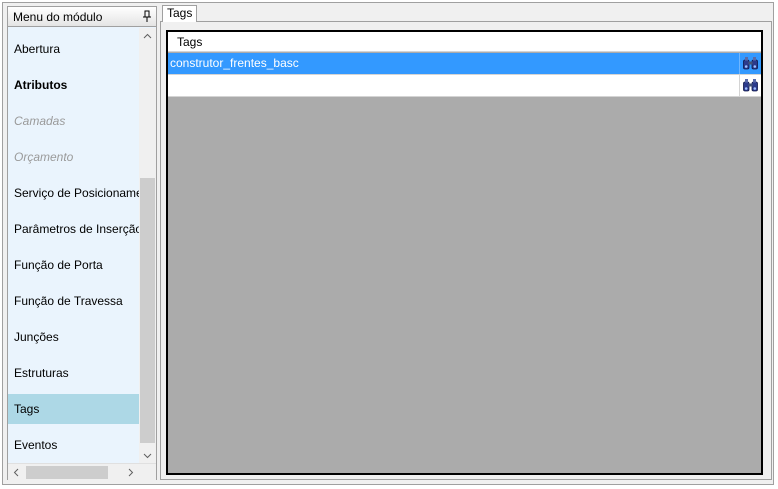 Image resolution: width=778 pixels, height=489 pixels. Describe the element at coordinates (73, 337) in the screenshot. I see `sidebar-item-9: Junções` at that location.